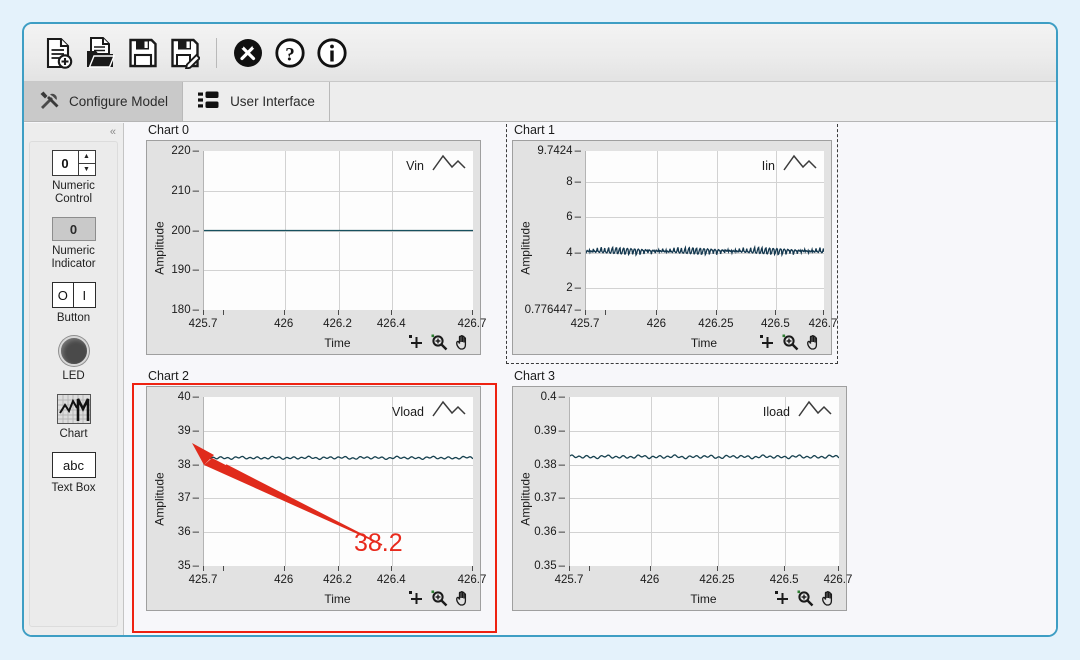 This screenshot has width=1080, height=660. Describe the element at coordinates (119, 101) in the screenshot. I see `tab-label: Configure Model` at that location.